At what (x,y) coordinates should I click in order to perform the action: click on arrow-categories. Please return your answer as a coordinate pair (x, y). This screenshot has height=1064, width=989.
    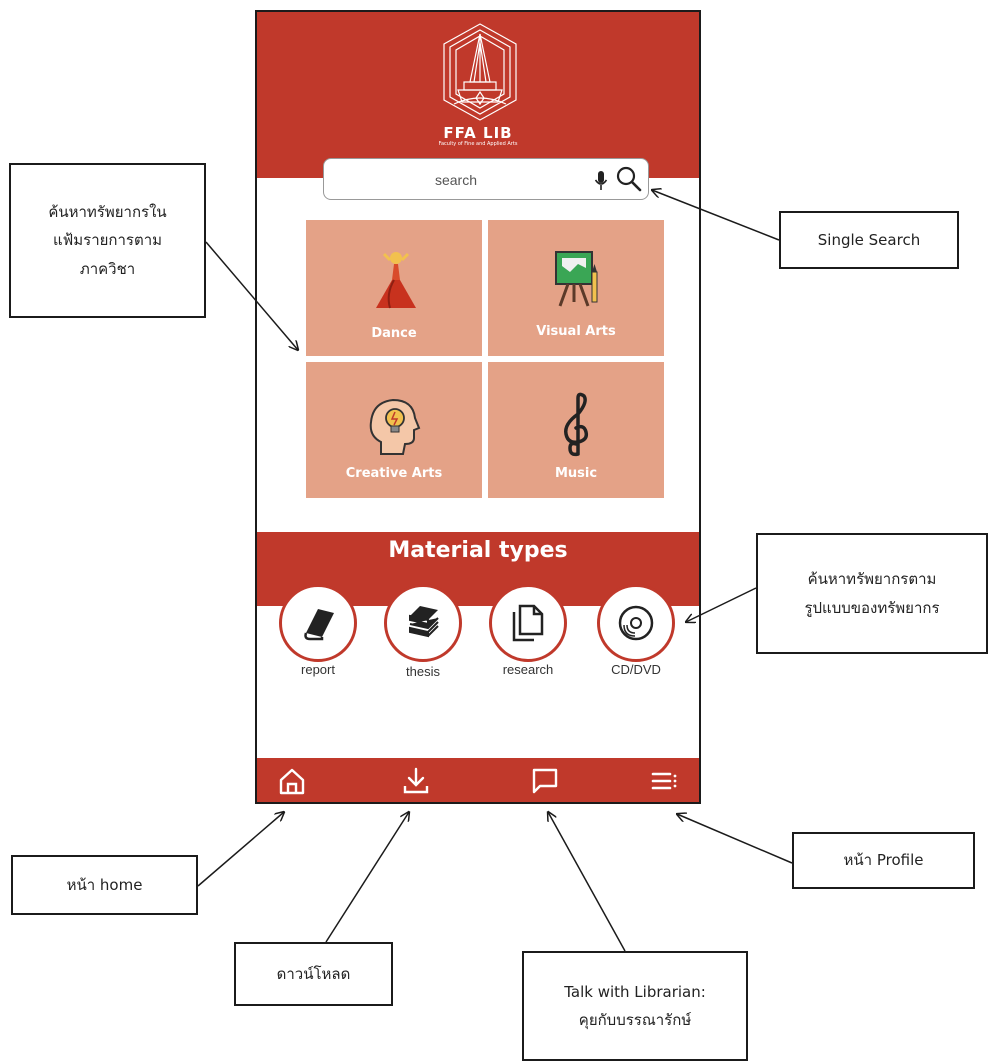
    Looking at the image, I should click on (251, 295).